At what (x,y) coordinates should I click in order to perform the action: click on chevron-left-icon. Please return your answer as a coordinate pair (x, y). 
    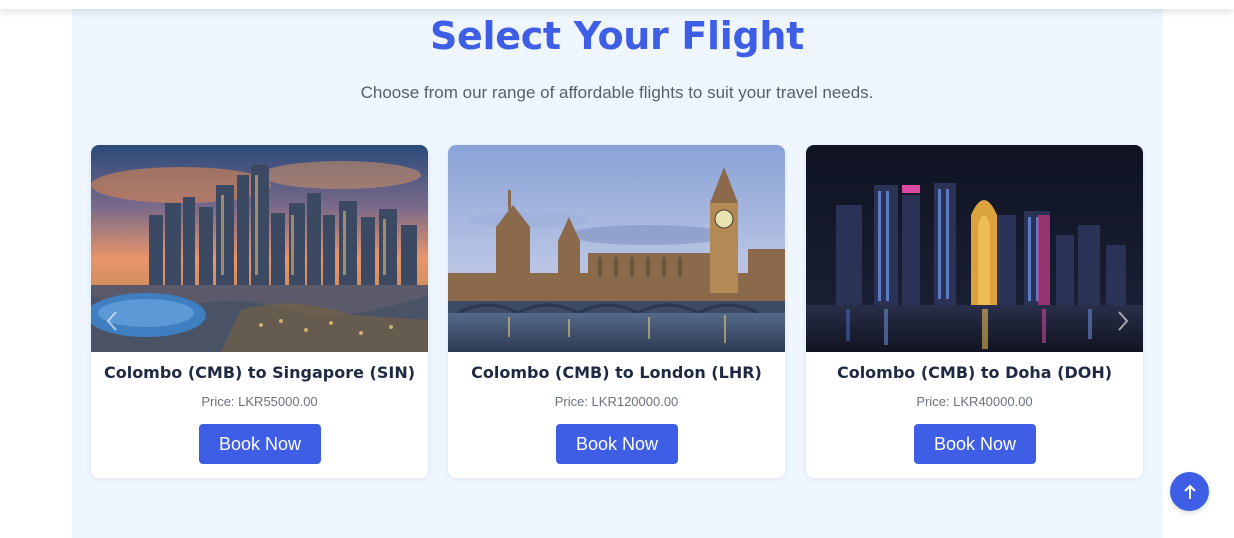
    Looking at the image, I should click on (111, 321).